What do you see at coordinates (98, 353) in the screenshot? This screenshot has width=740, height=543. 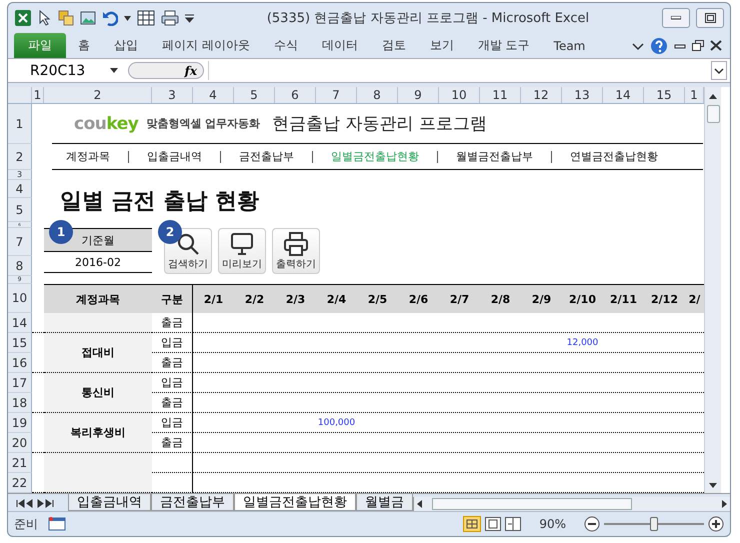 I see `account-cell: 접대비` at bounding box center [98, 353].